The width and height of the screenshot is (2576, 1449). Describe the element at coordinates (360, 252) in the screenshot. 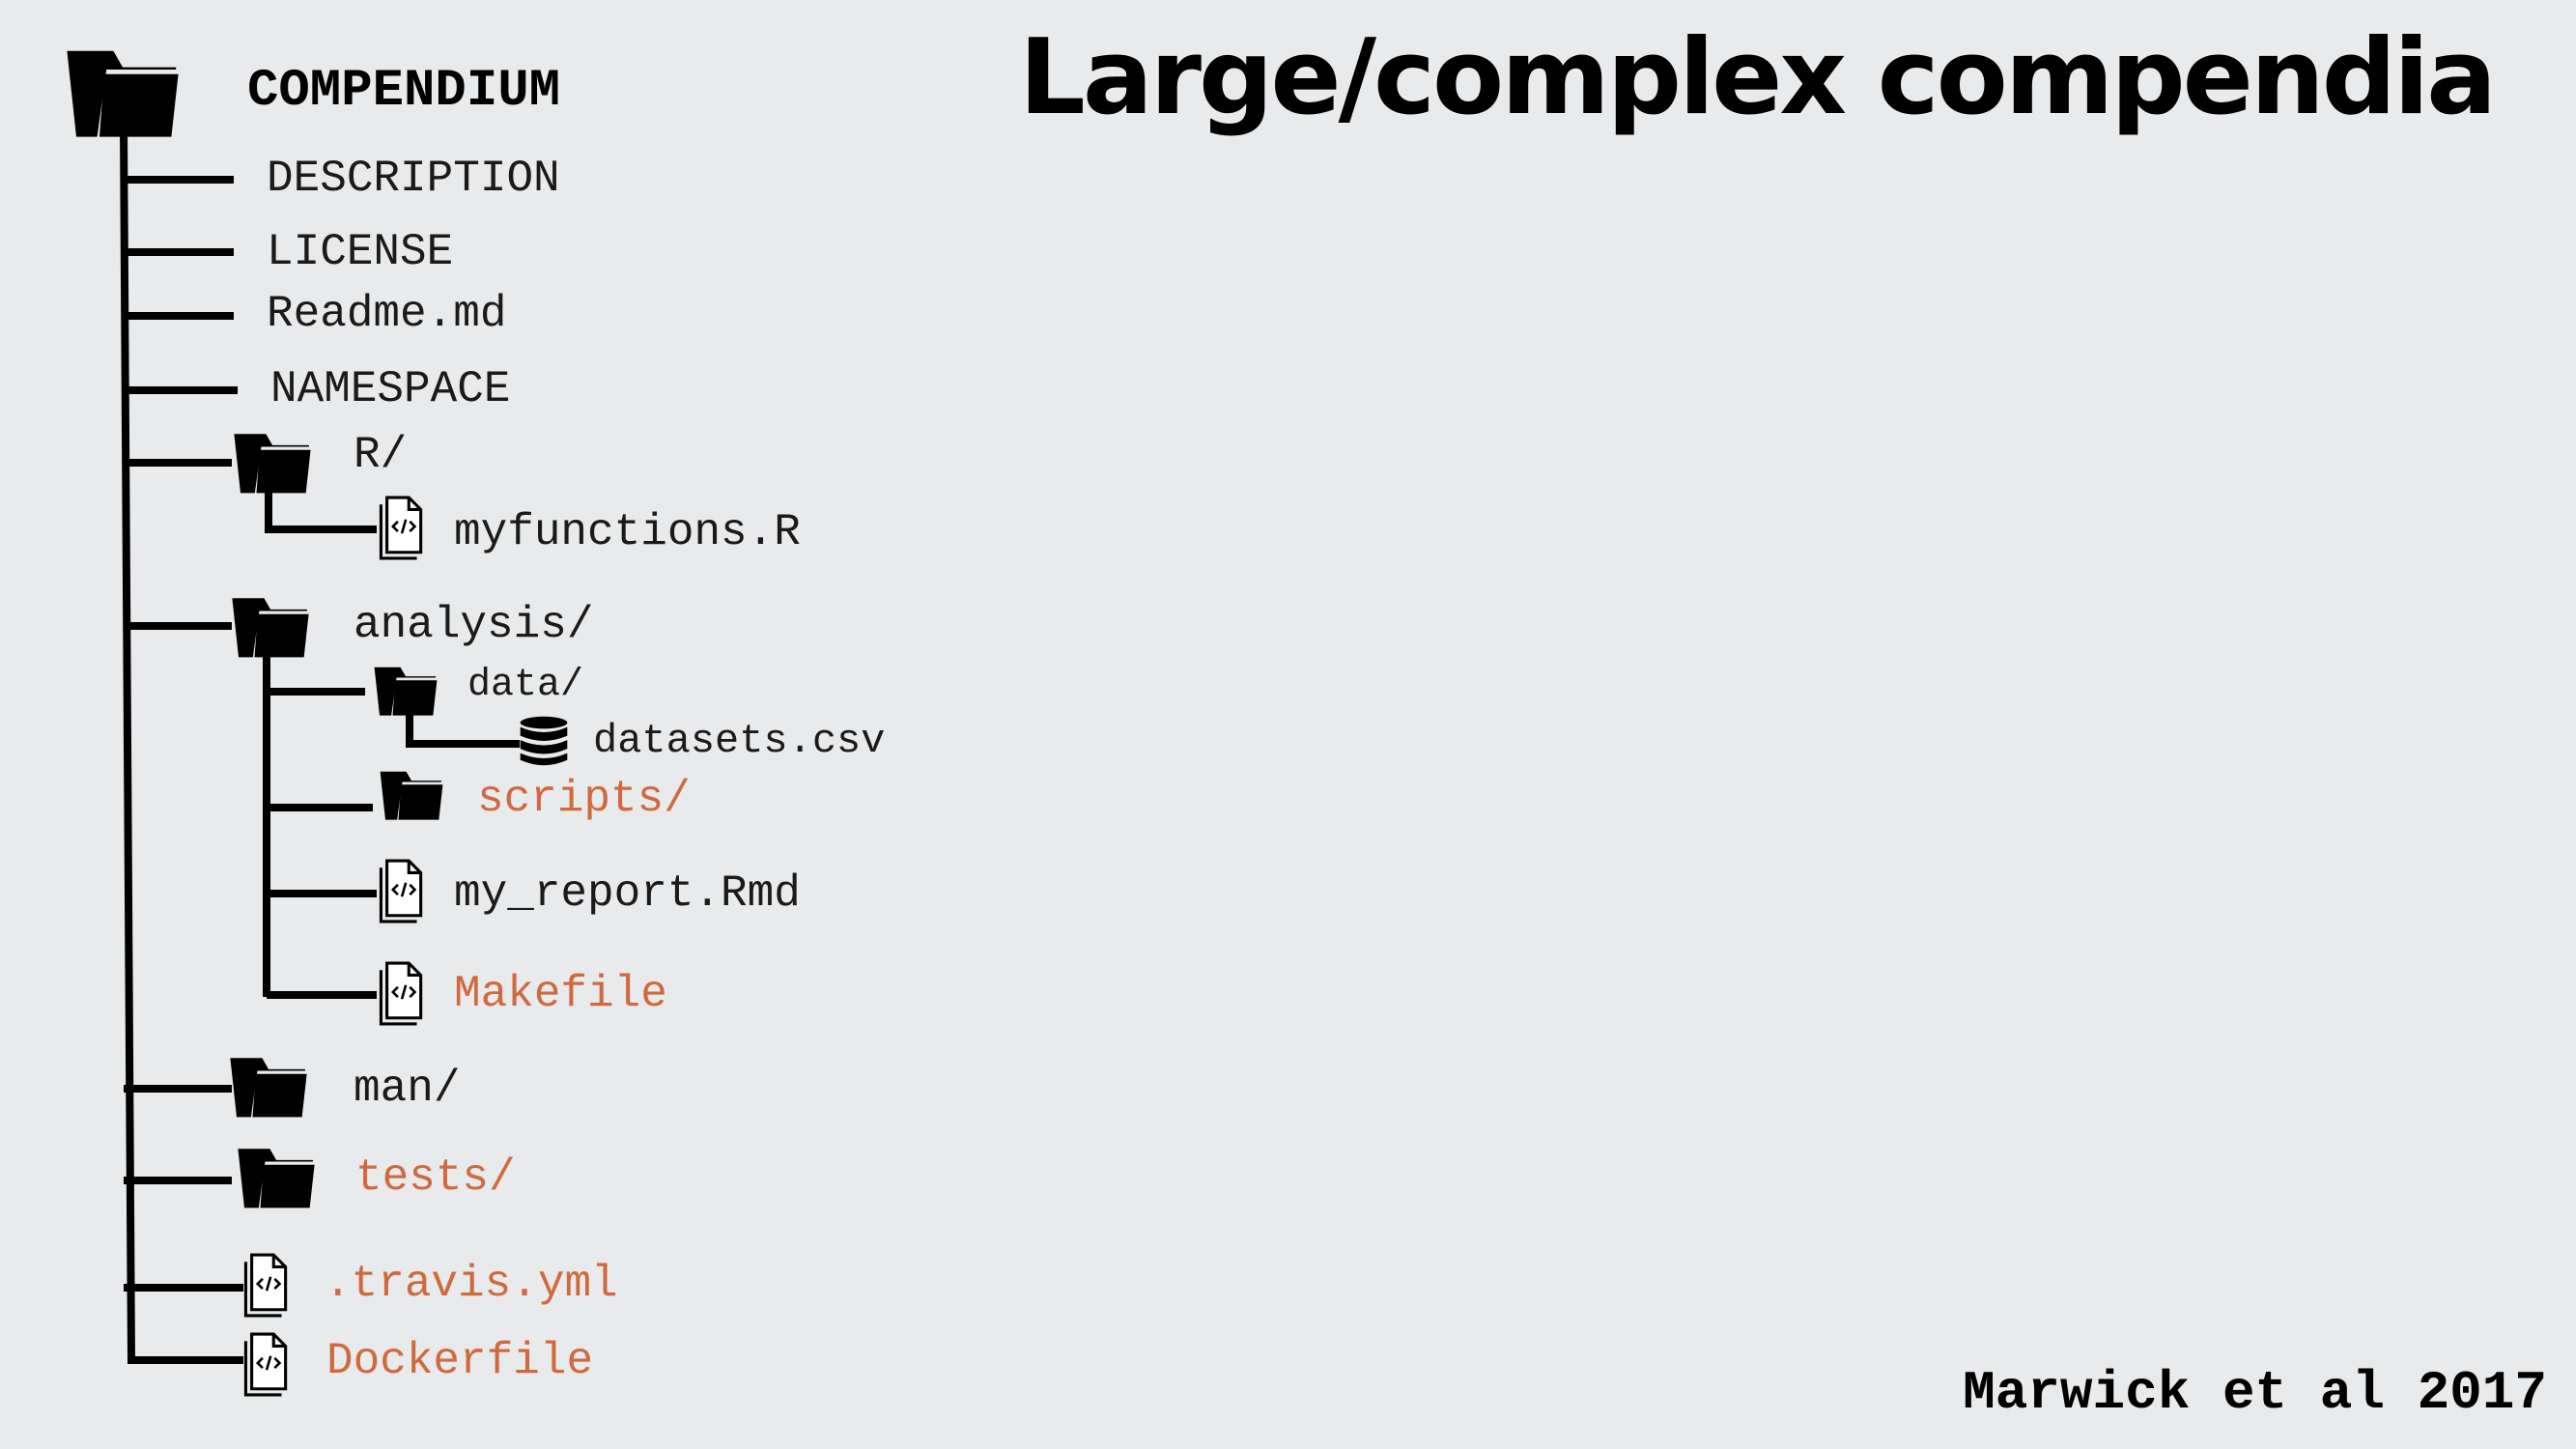

I see `tree-item-license: LICENSE` at that location.